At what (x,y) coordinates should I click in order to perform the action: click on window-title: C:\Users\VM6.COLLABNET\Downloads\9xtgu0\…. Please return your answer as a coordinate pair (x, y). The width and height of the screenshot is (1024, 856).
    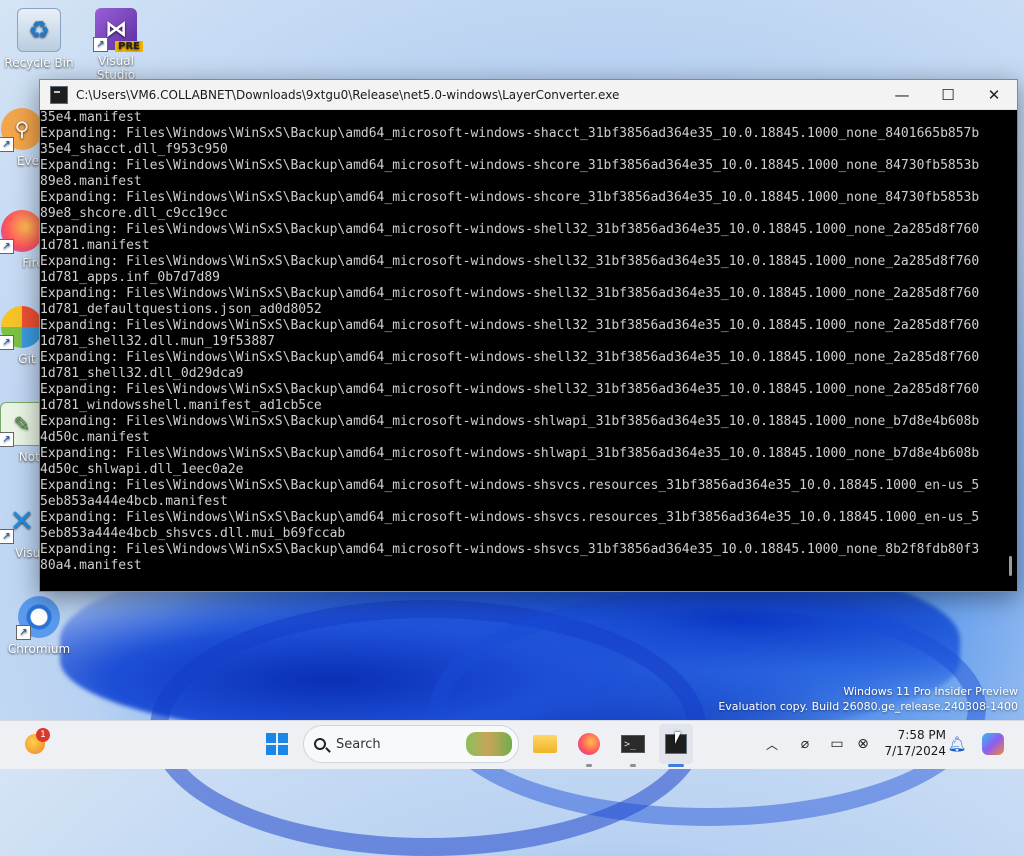
    Looking at the image, I should click on (348, 94).